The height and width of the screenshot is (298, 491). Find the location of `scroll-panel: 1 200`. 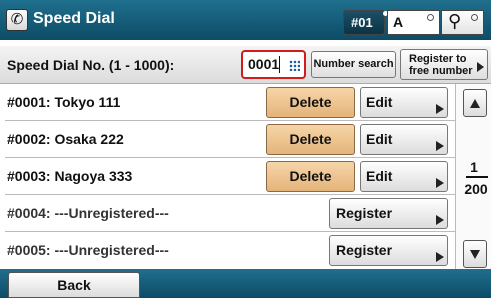

scroll-panel: 1 200 is located at coordinates (473, 176).